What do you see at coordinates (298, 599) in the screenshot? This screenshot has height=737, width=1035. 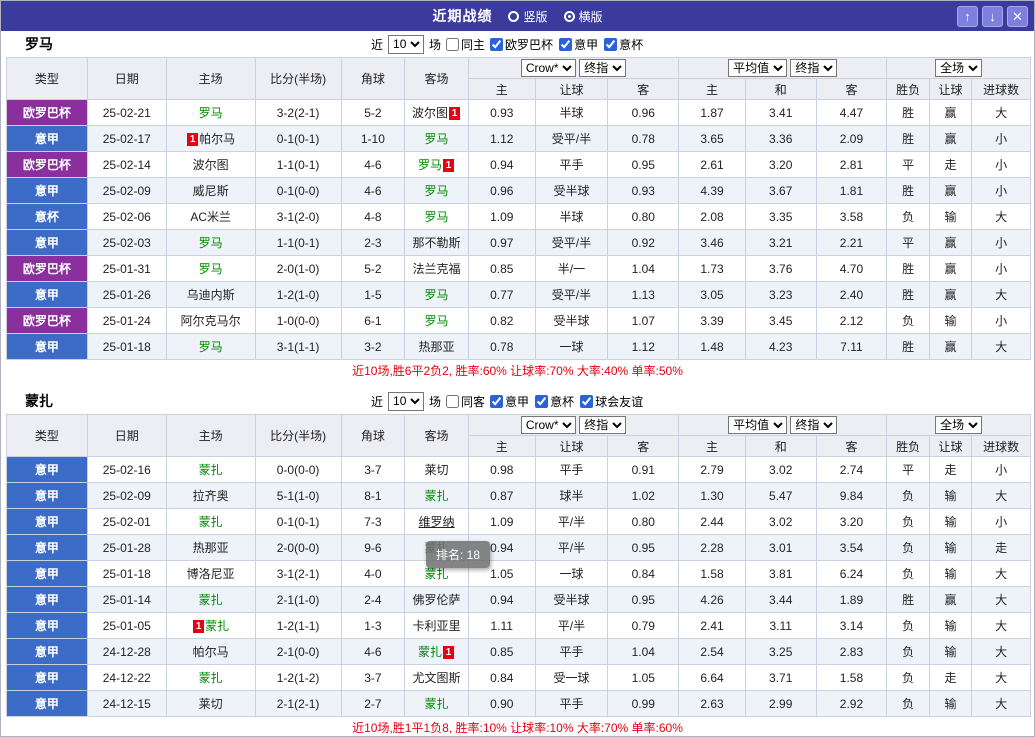 I see `score-cell: 2-1(1-0)` at bounding box center [298, 599].